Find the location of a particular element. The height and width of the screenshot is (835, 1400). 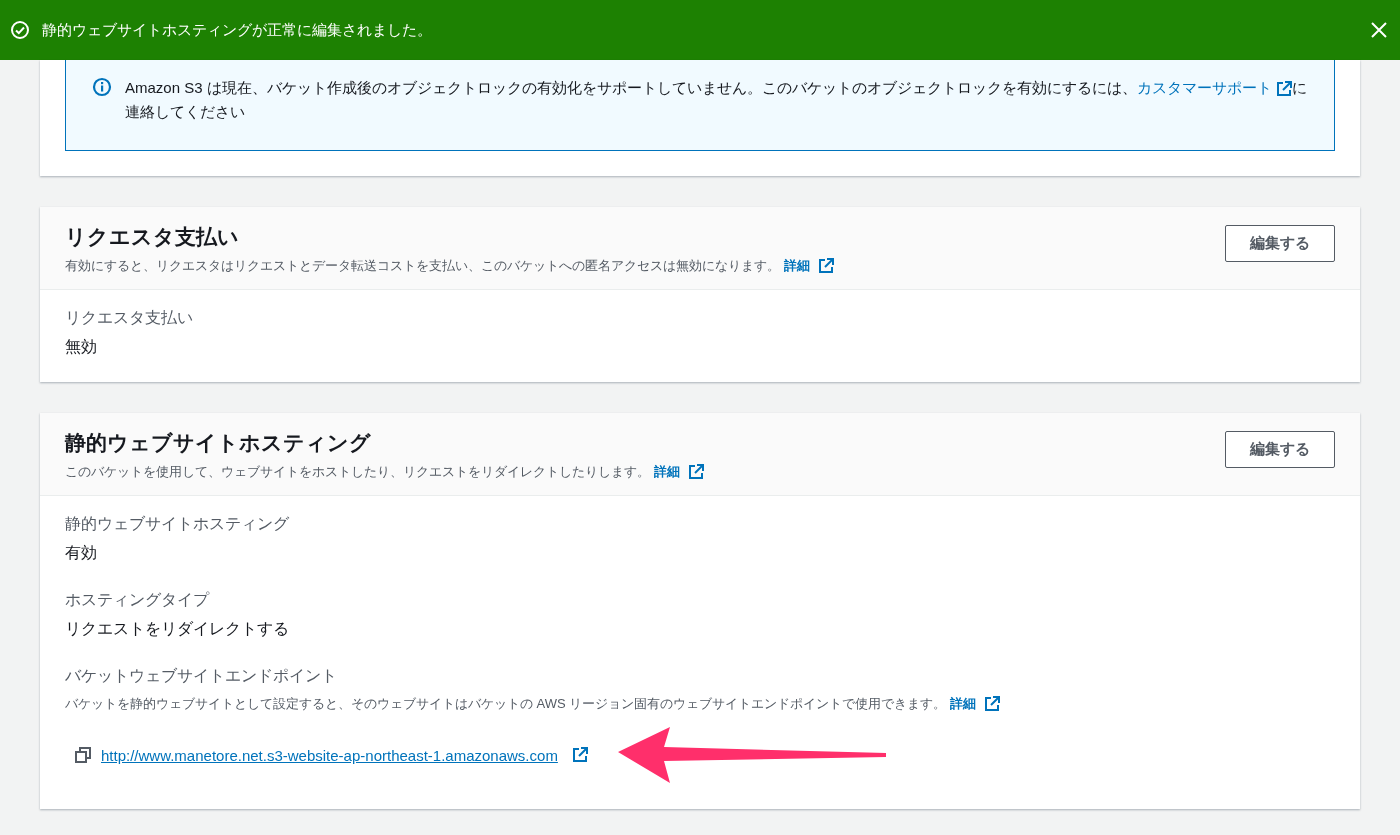

field-value: 有効 is located at coordinates (81, 553).